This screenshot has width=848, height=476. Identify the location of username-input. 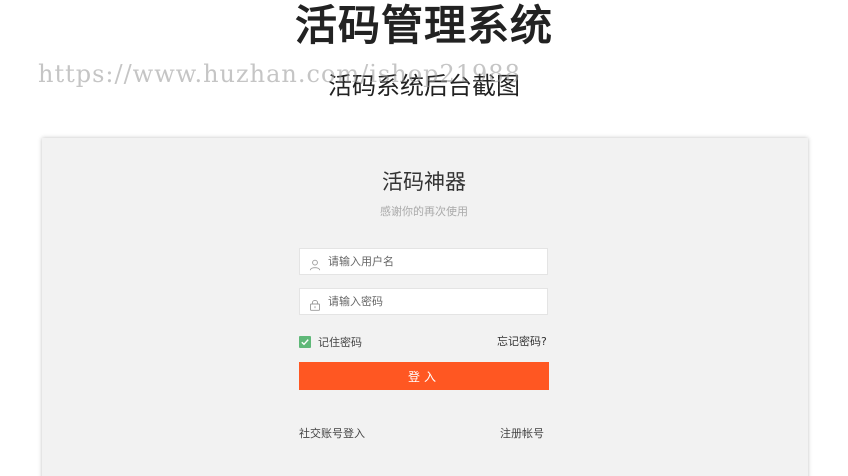
(435, 261).